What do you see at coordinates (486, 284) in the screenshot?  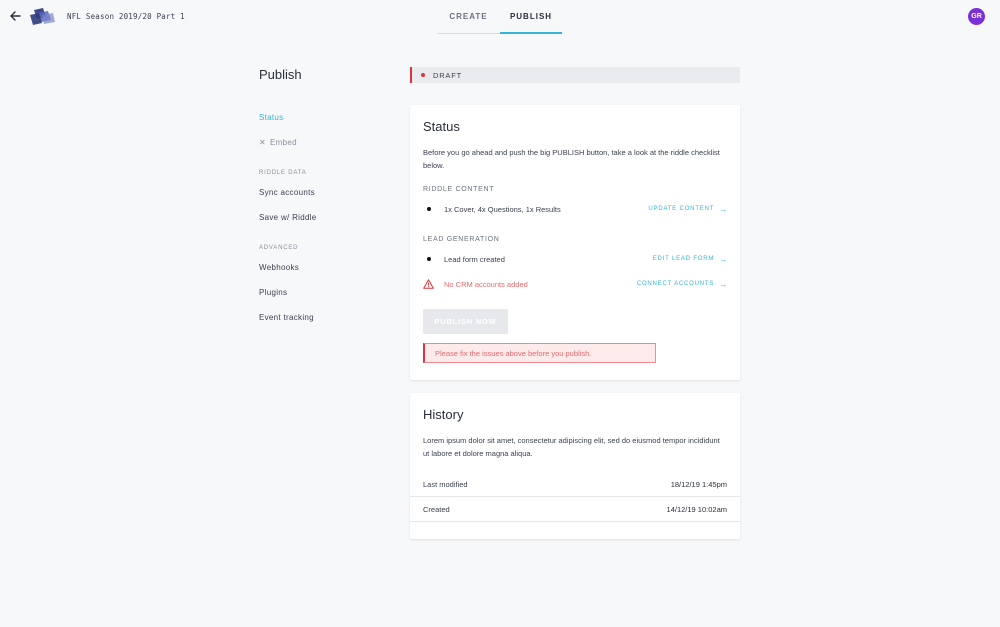 I see `crm-accounts-error: No CRM accounts added` at bounding box center [486, 284].